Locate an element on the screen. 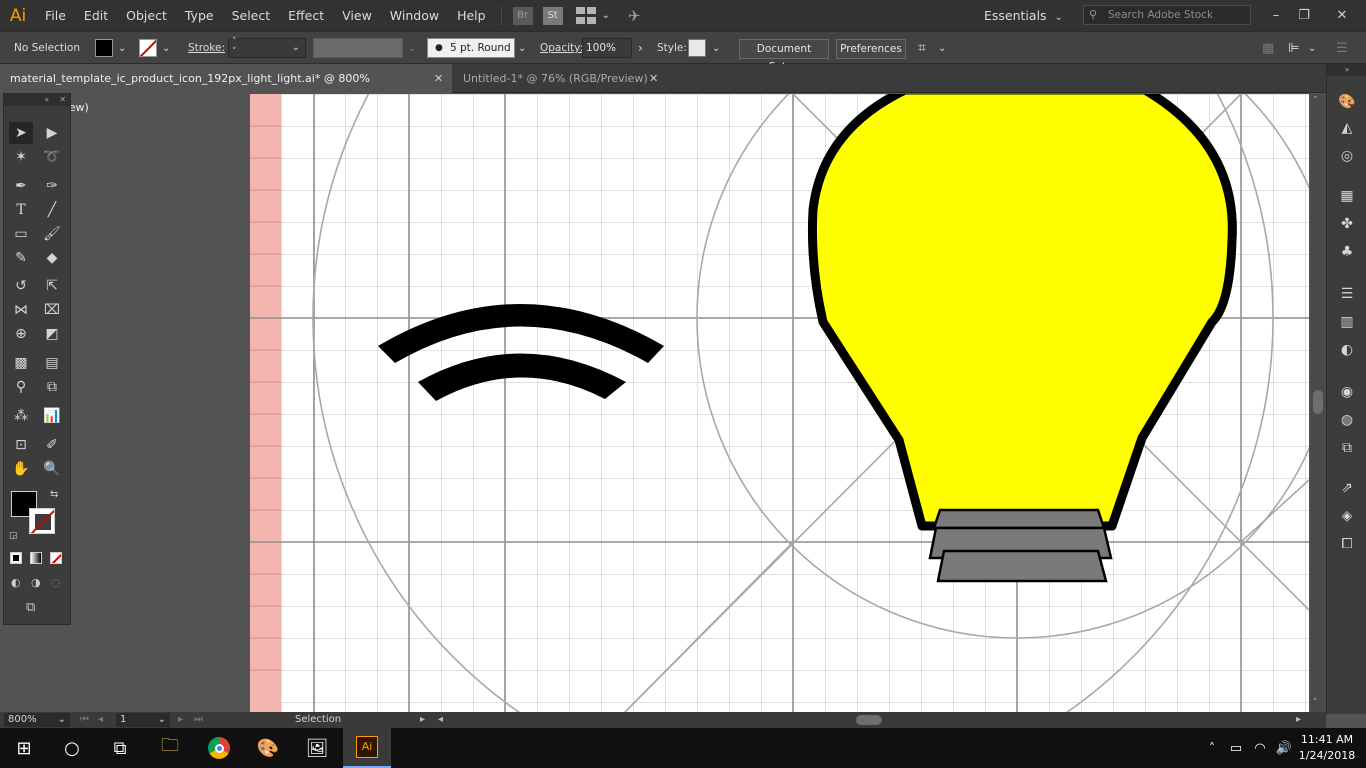  hand-tool-icon: ✋ is located at coordinates (21, 469).